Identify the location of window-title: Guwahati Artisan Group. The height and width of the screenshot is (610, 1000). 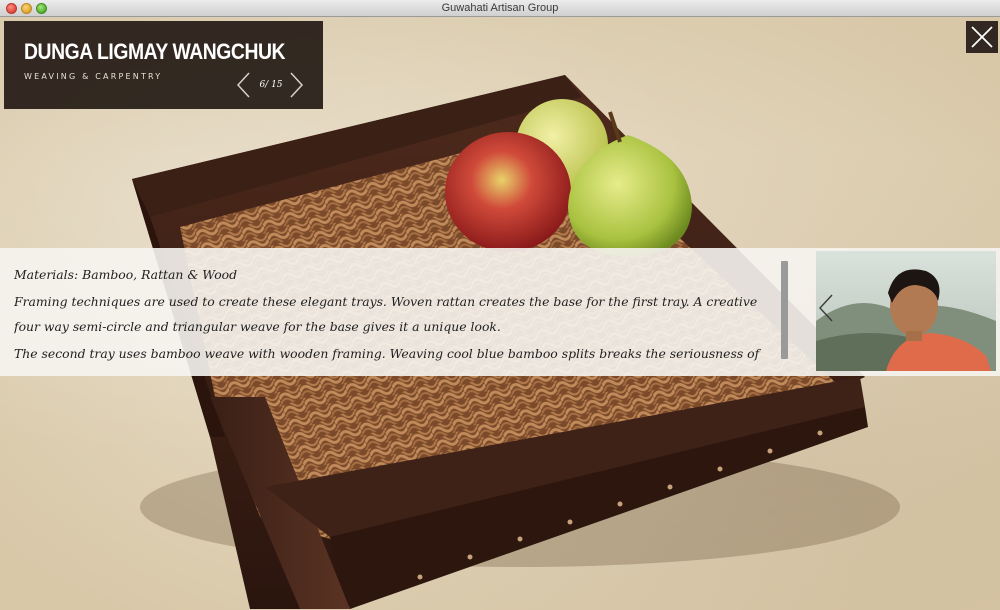
(500, 8).